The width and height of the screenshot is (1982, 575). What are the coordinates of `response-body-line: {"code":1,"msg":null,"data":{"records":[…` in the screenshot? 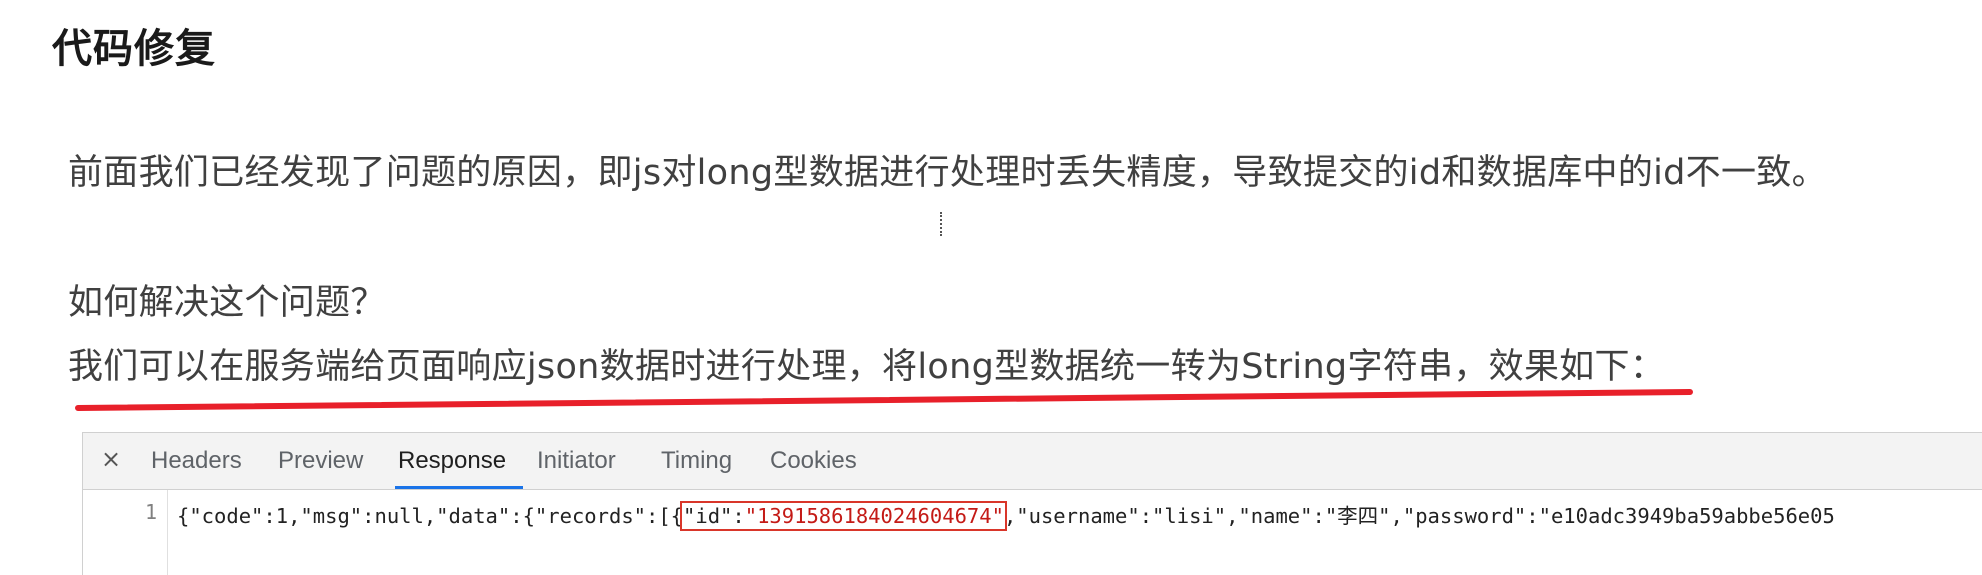 It's located at (1006, 515).